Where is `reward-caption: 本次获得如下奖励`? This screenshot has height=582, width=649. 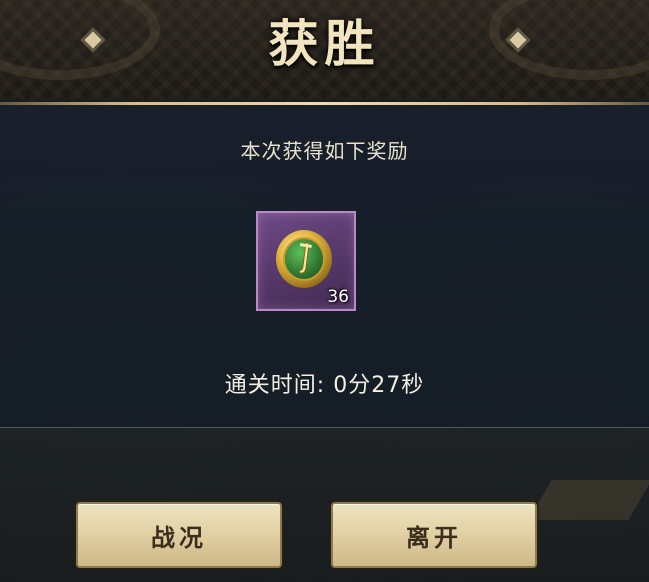
reward-caption: 本次获得如下奖励 is located at coordinates (324, 151).